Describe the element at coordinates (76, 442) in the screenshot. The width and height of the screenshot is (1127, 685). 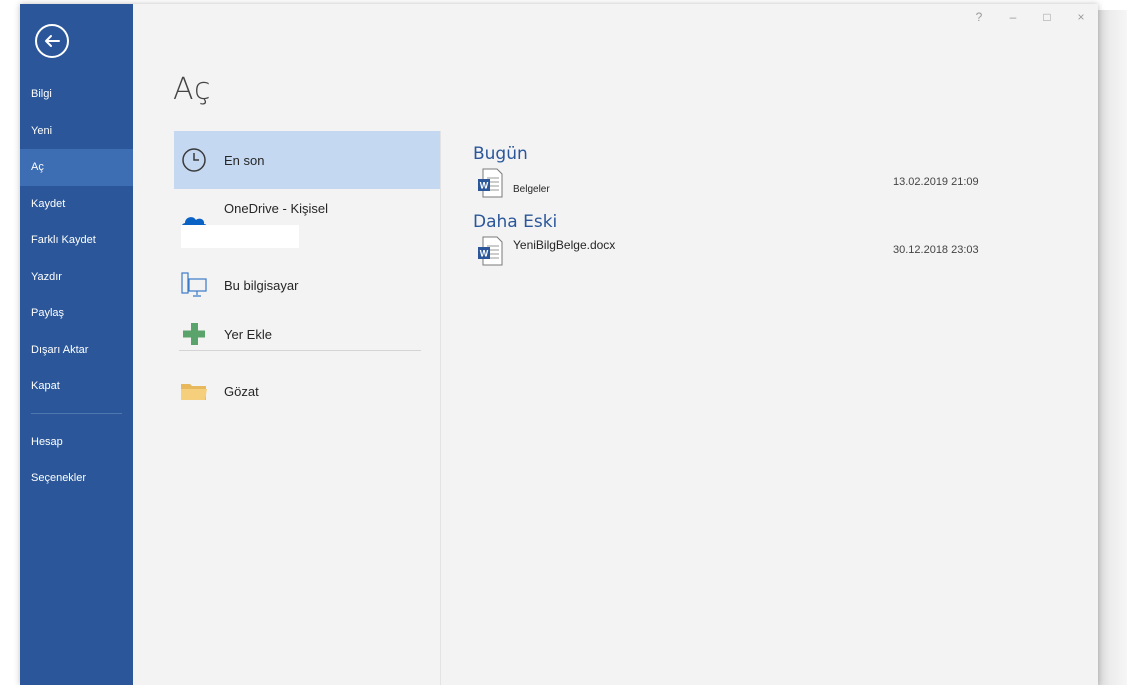
I see `nav-item-hesap: Hesap` at that location.